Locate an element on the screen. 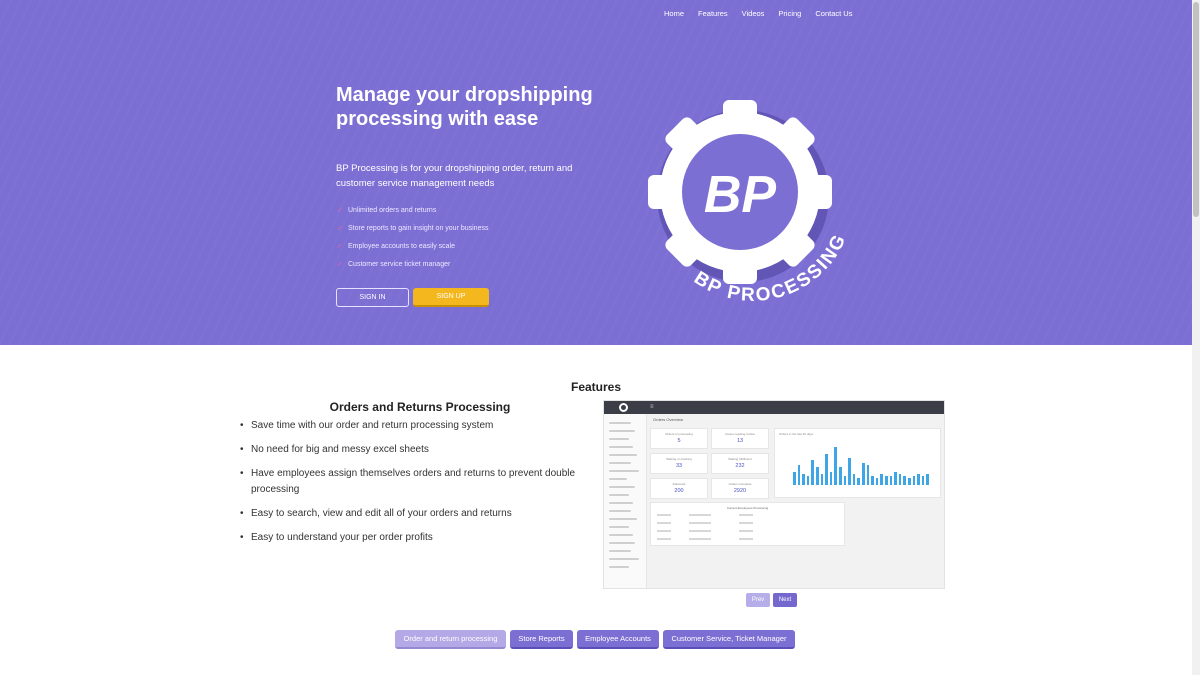 The width and height of the screenshot is (1200, 675). tab-store-reports: Store Reports is located at coordinates (541, 639).